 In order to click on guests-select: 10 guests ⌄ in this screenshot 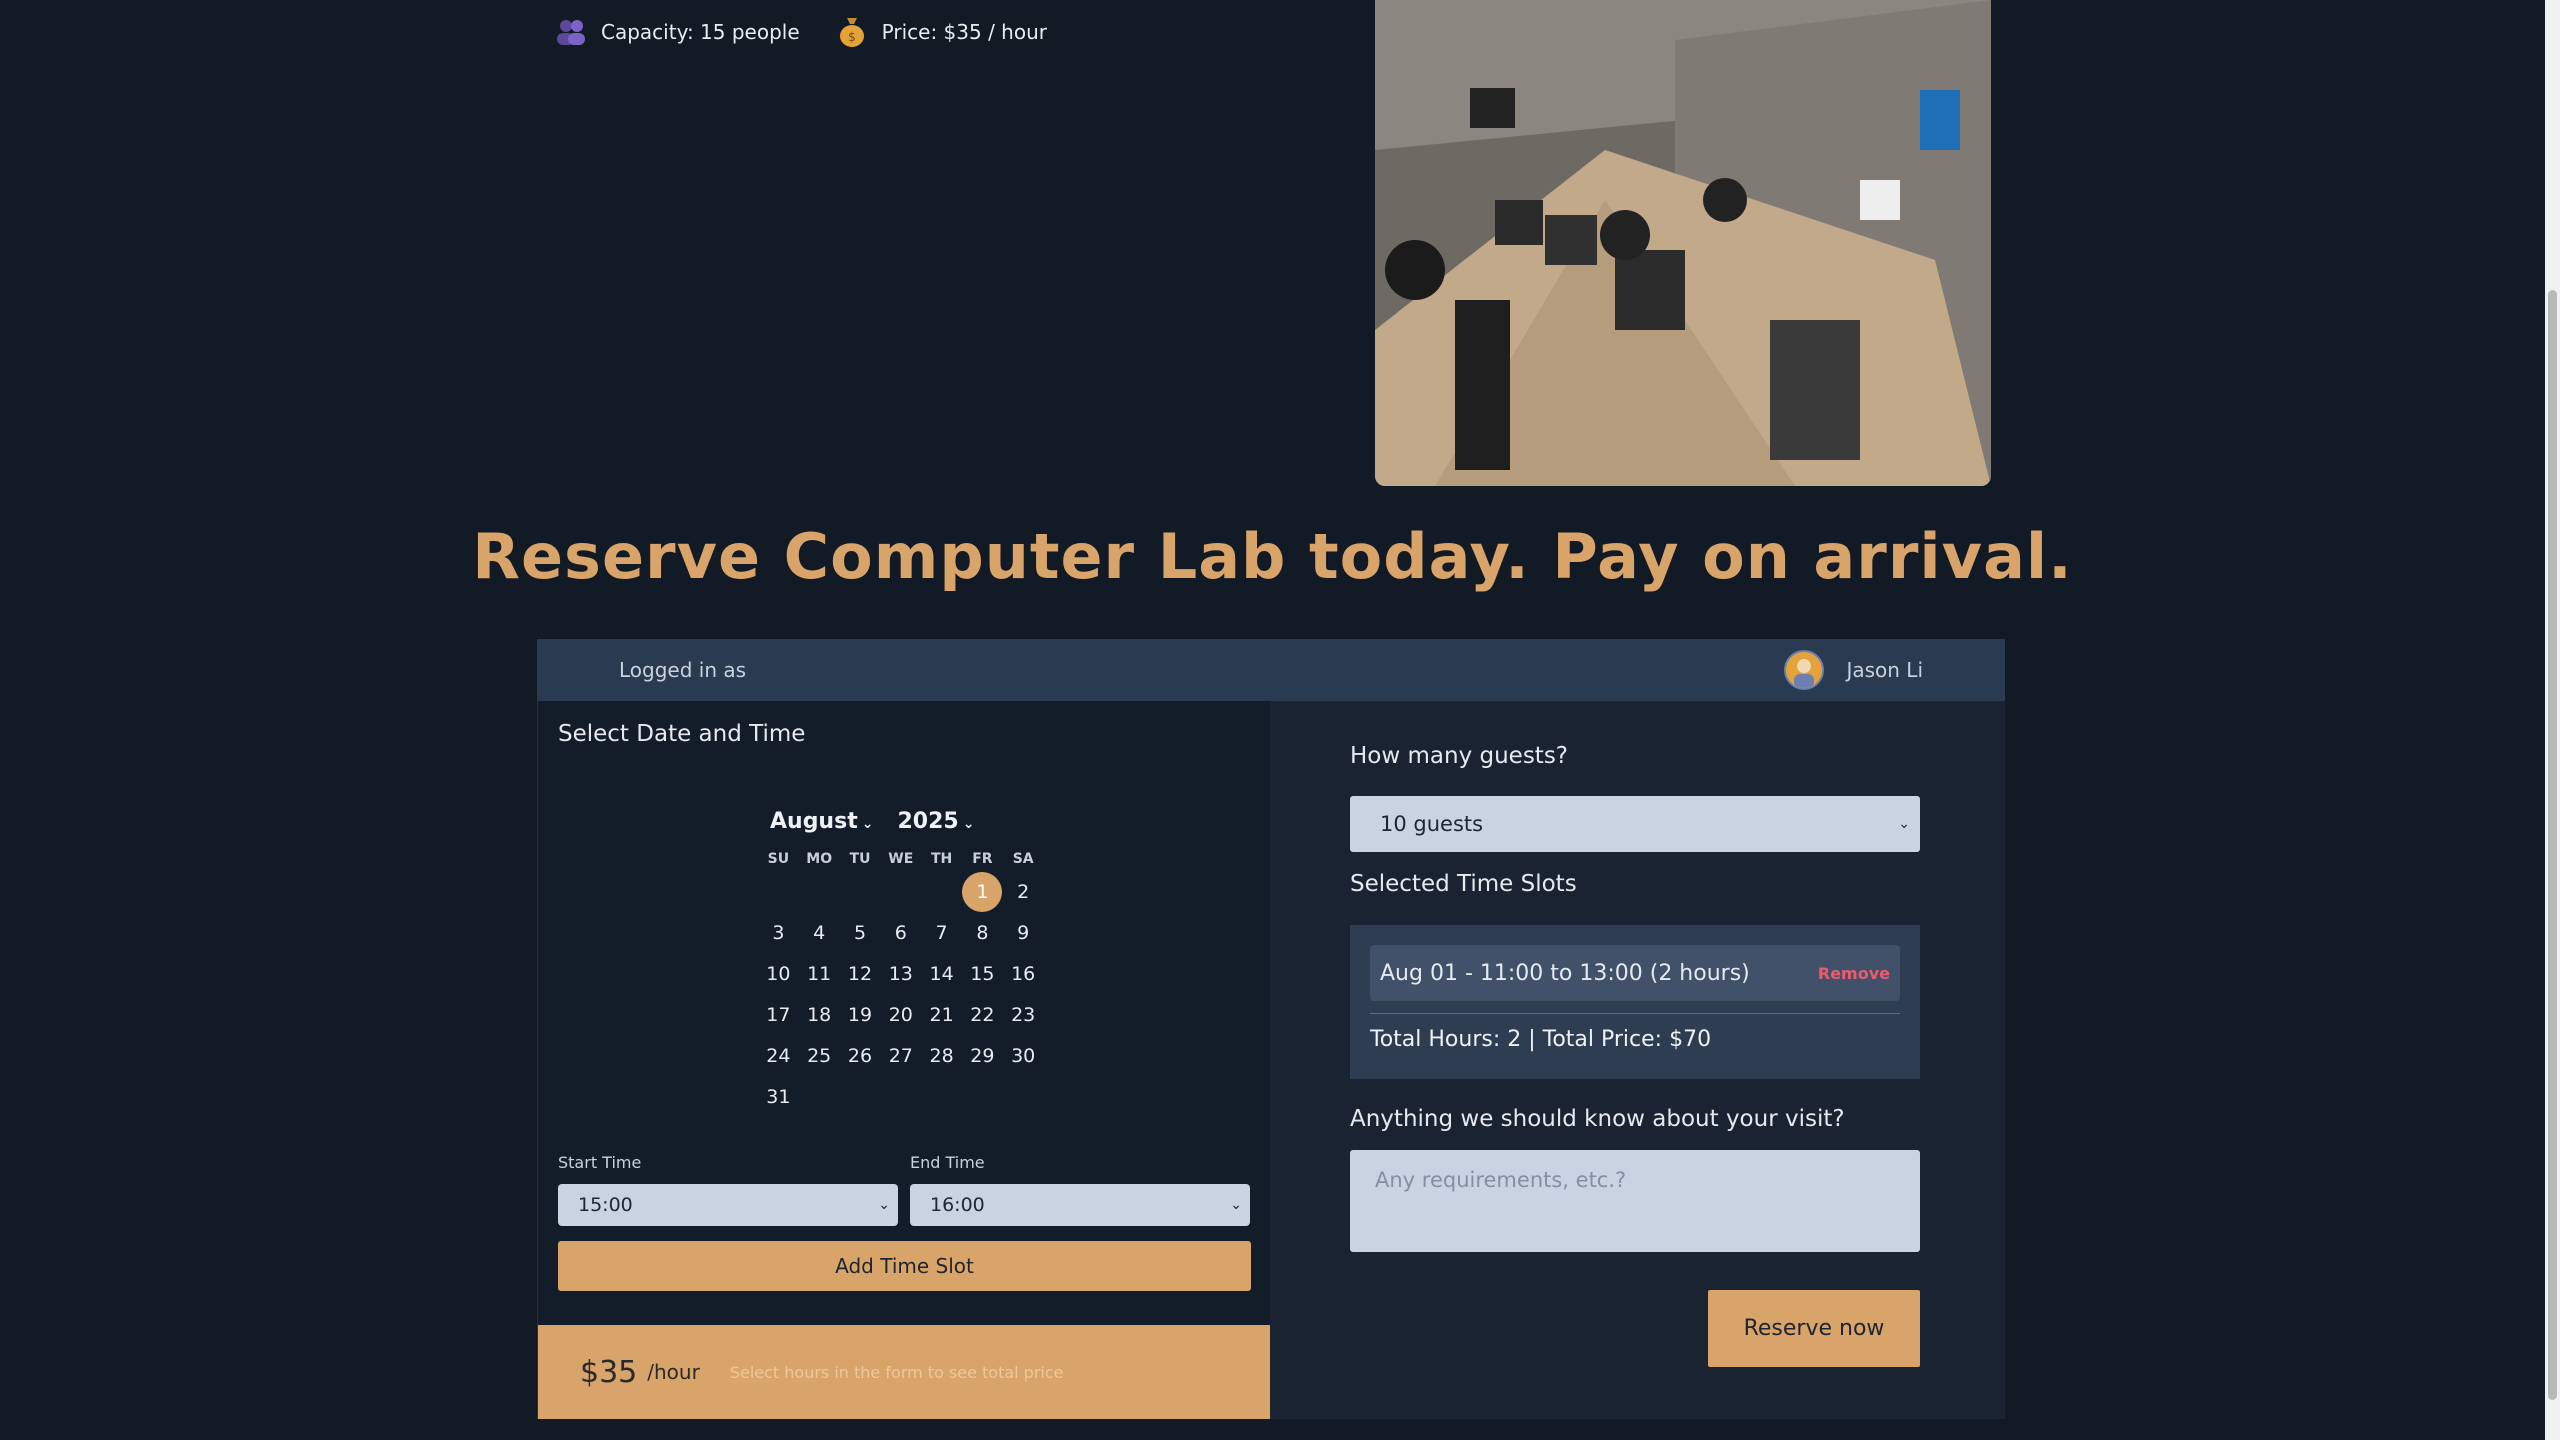, I will do `click(1635, 824)`.